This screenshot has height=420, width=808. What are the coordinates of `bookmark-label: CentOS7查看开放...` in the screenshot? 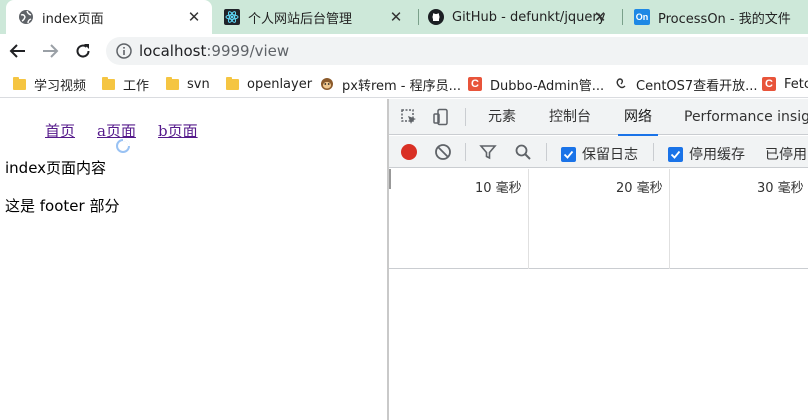 It's located at (697, 86).